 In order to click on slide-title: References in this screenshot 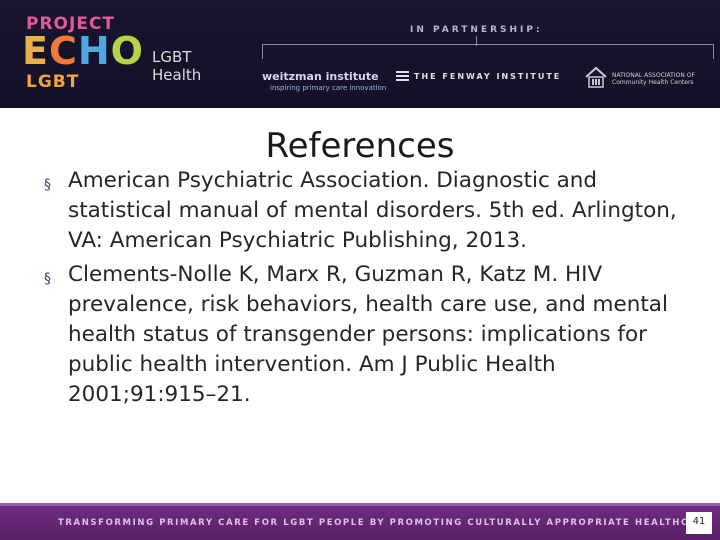, I will do `click(360, 146)`.